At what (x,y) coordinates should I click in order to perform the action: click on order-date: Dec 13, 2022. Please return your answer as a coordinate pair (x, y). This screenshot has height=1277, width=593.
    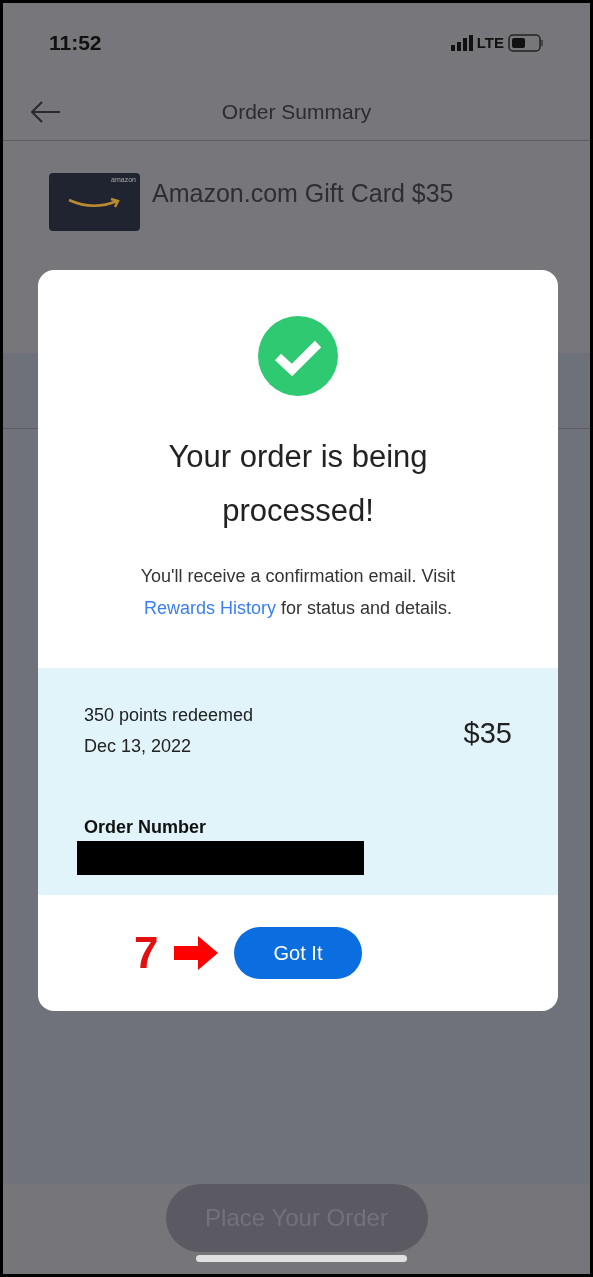
    Looking at the image, I should click on (138, 746).